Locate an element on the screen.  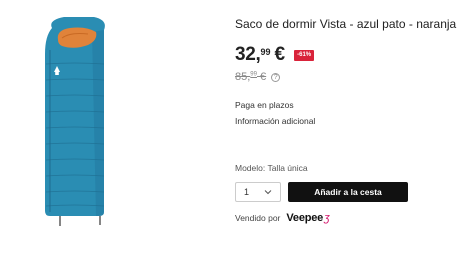
old-price-row: 85,99 € ? is located at coordinates (258, 77).